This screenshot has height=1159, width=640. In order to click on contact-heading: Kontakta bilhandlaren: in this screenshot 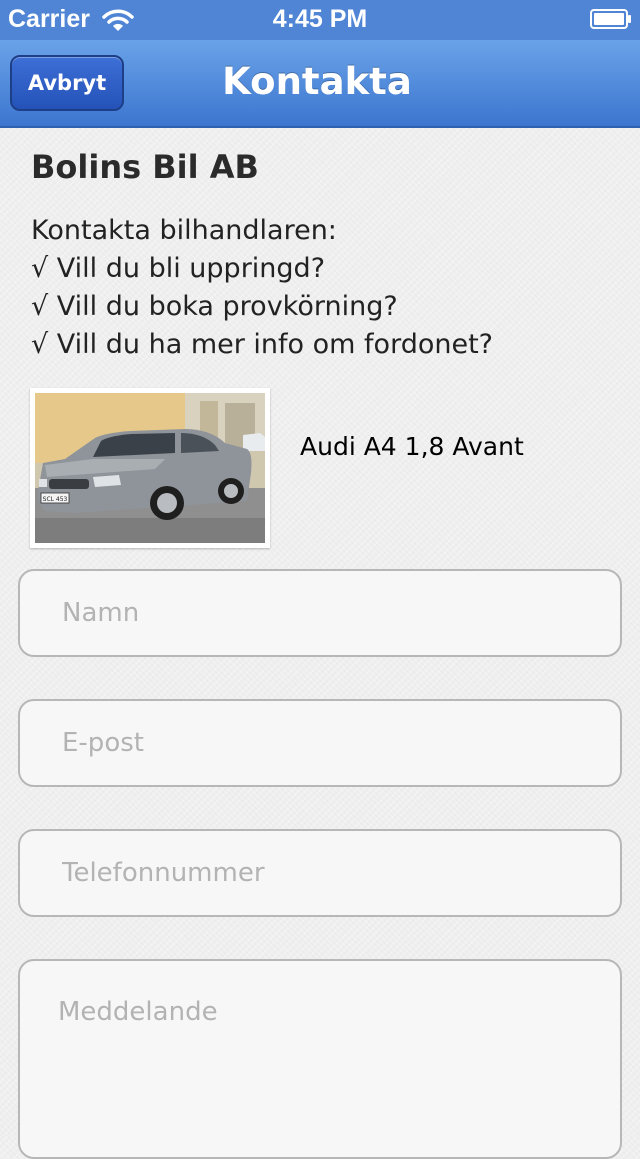, I will do `click(184, 230)`.